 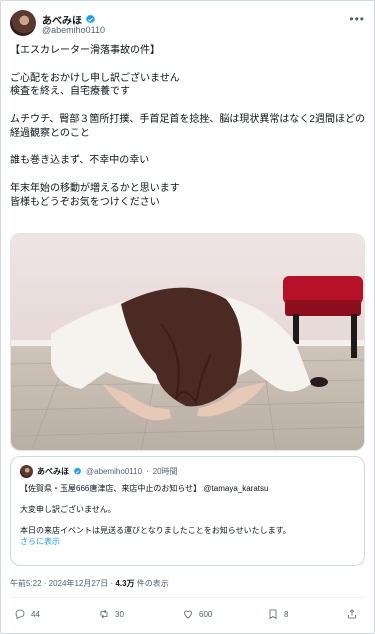 I want to click on share-button, so click(x=352, y=614).